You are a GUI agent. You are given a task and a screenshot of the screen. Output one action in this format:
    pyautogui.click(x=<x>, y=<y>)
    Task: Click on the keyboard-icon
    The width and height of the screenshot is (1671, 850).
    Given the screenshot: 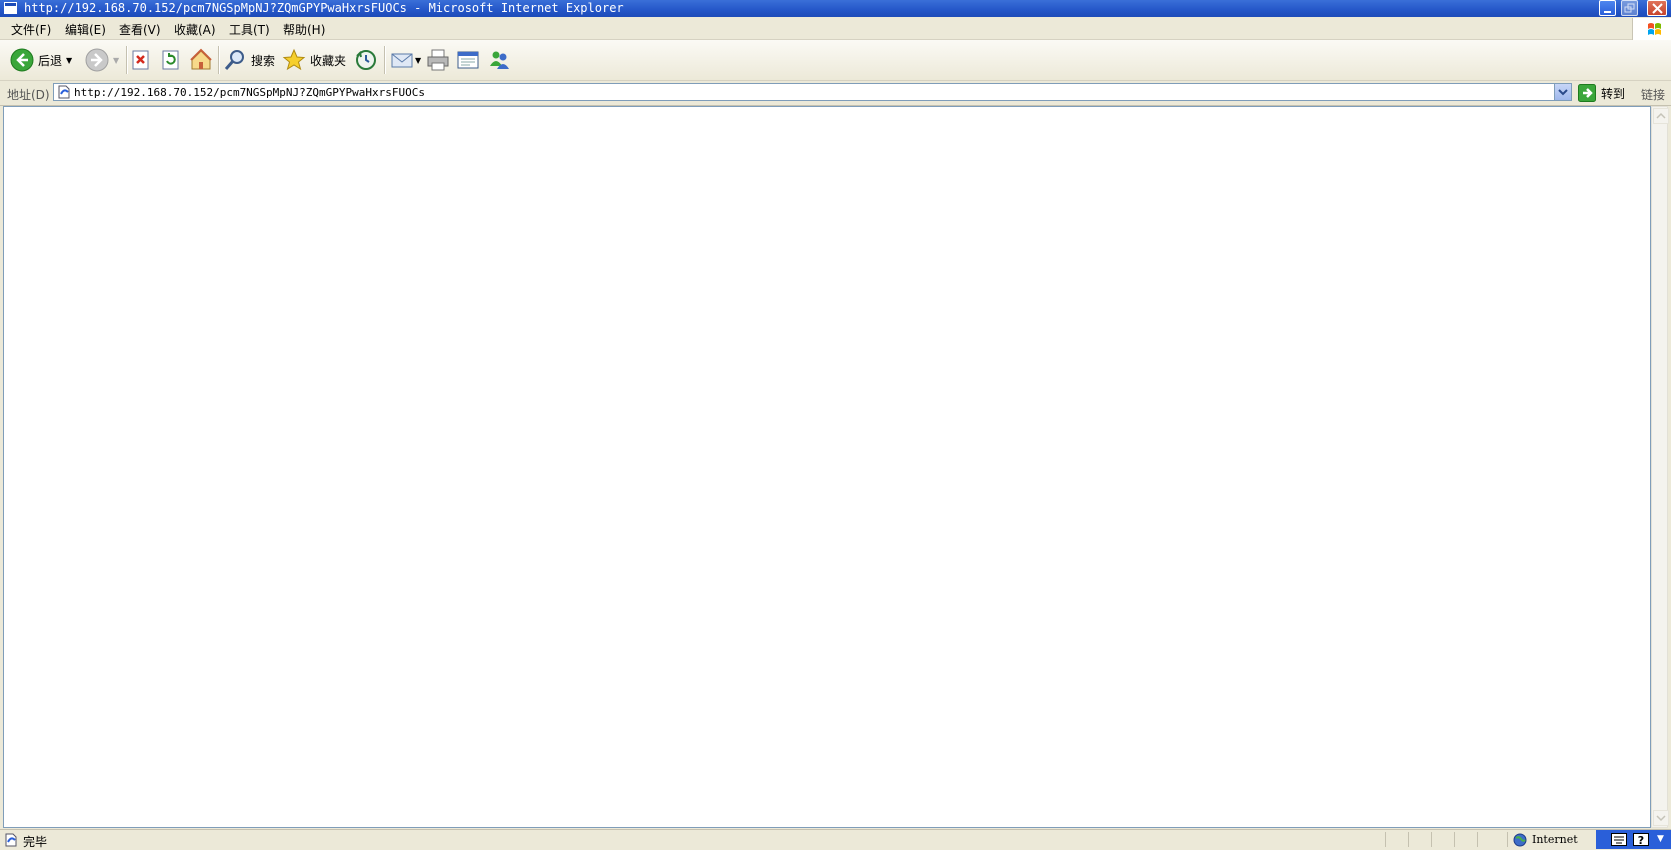 What is the action you would take?
    pyautogui.click(x=1619, y=839)
    